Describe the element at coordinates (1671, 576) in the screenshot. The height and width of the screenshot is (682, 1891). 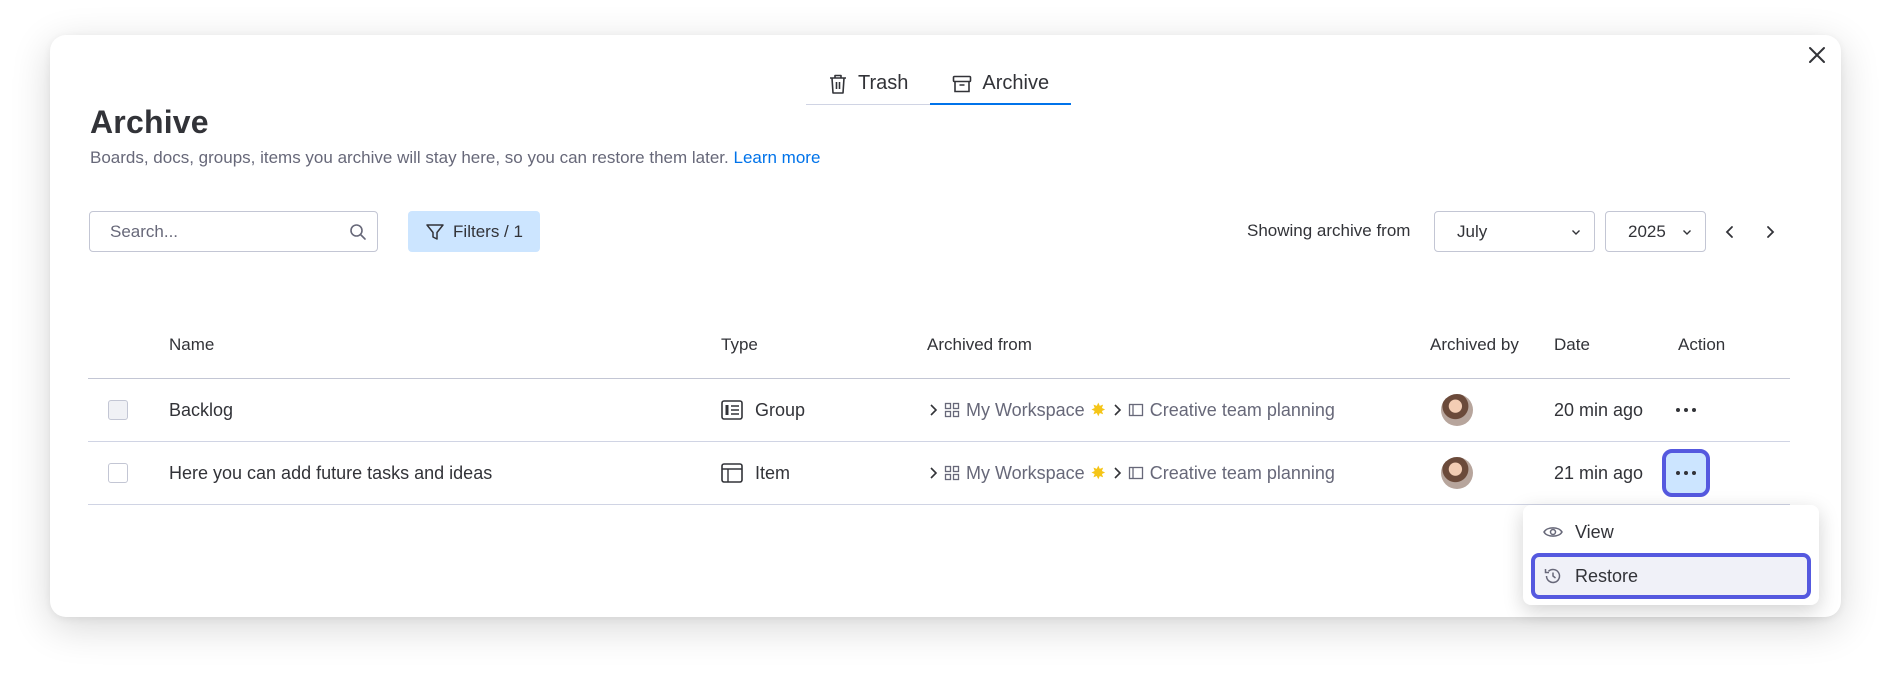
I see `menu-item-restore: Restore` at that location.